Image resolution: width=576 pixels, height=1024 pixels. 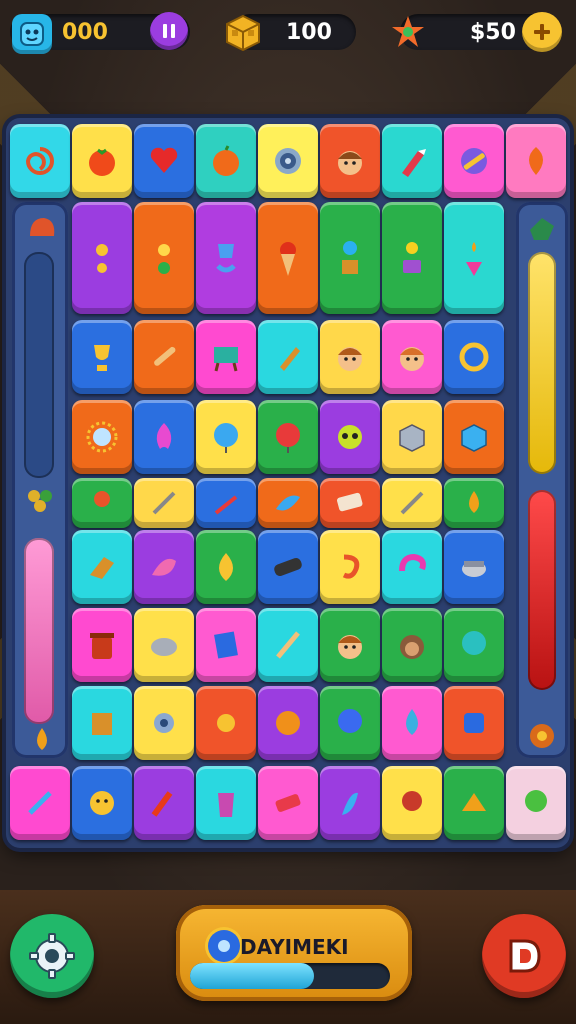 What do you see at coordinates (226, 803) in the screenshot?
I see `tile-cup` at bounding box center [226, 803].